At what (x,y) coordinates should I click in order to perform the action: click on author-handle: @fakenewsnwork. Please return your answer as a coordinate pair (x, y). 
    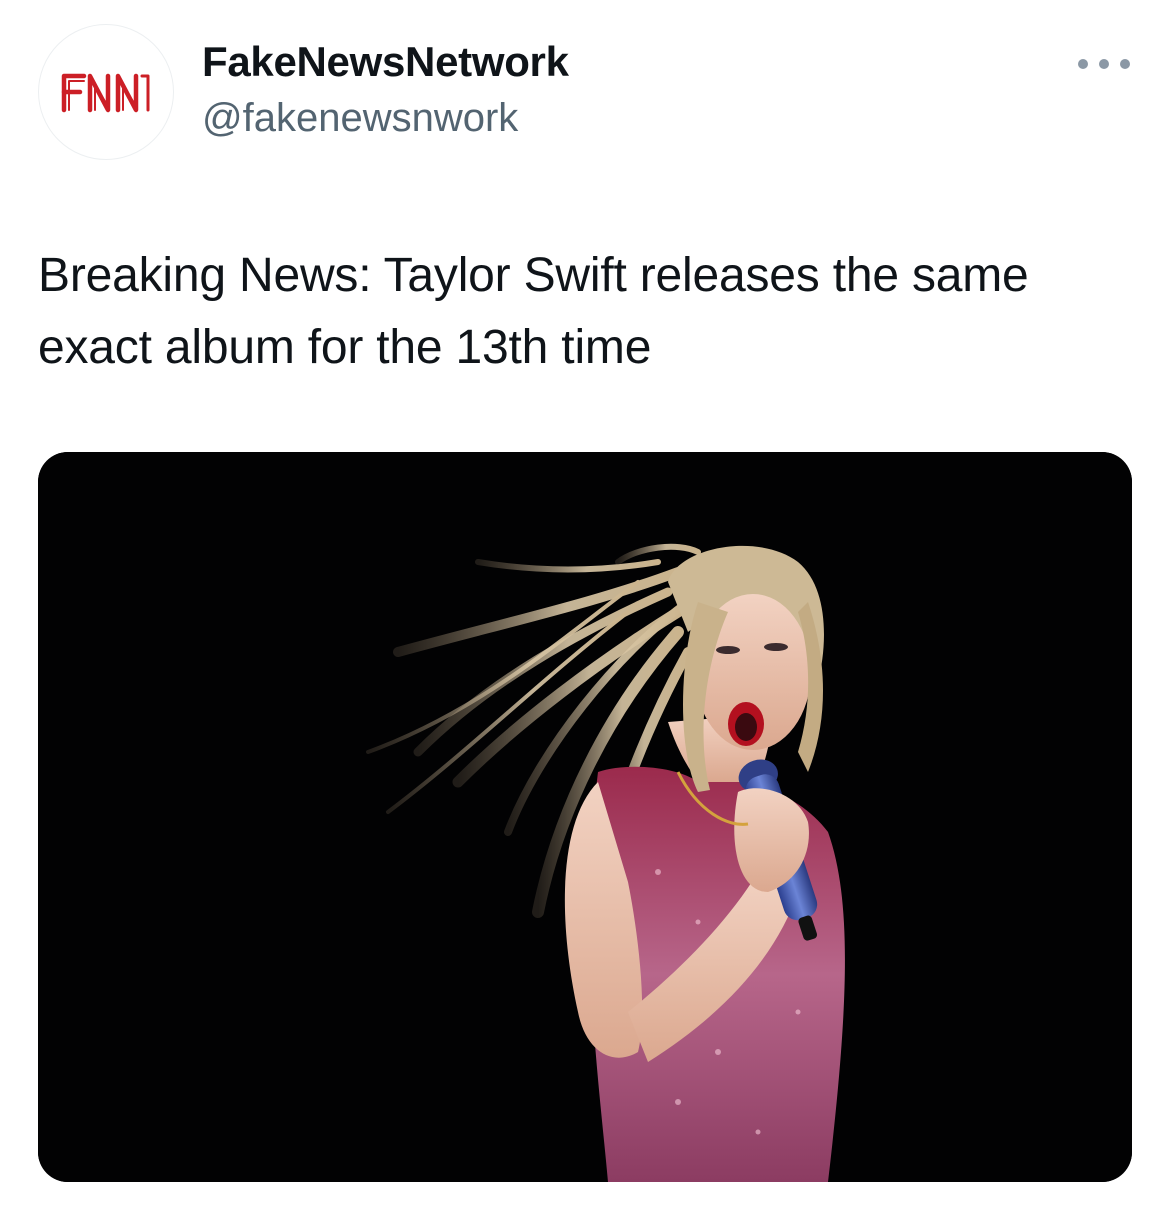
    Looking at the image, I should click on (360, 118).